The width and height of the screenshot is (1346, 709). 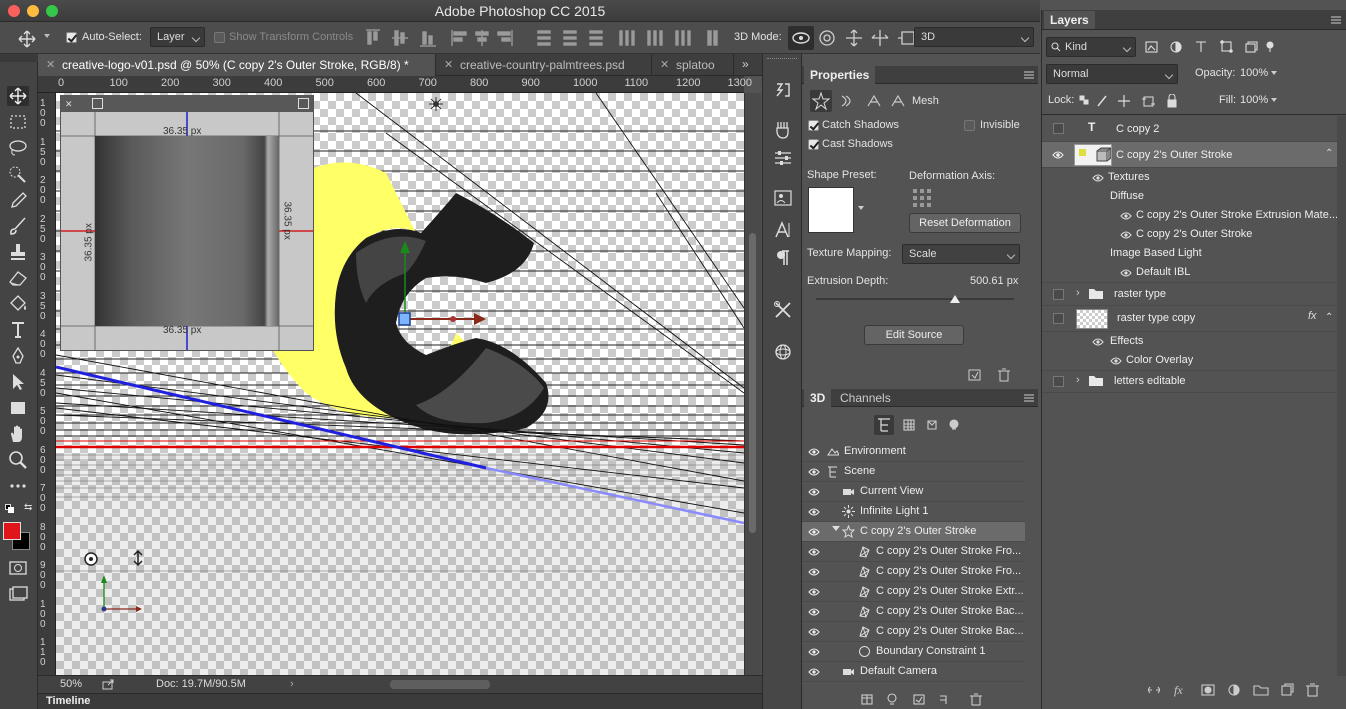 What do you see at coordinates (813, 125) in the screenshot?
I see `catch-shadows-checkbox` at bounding box center [813, 125].